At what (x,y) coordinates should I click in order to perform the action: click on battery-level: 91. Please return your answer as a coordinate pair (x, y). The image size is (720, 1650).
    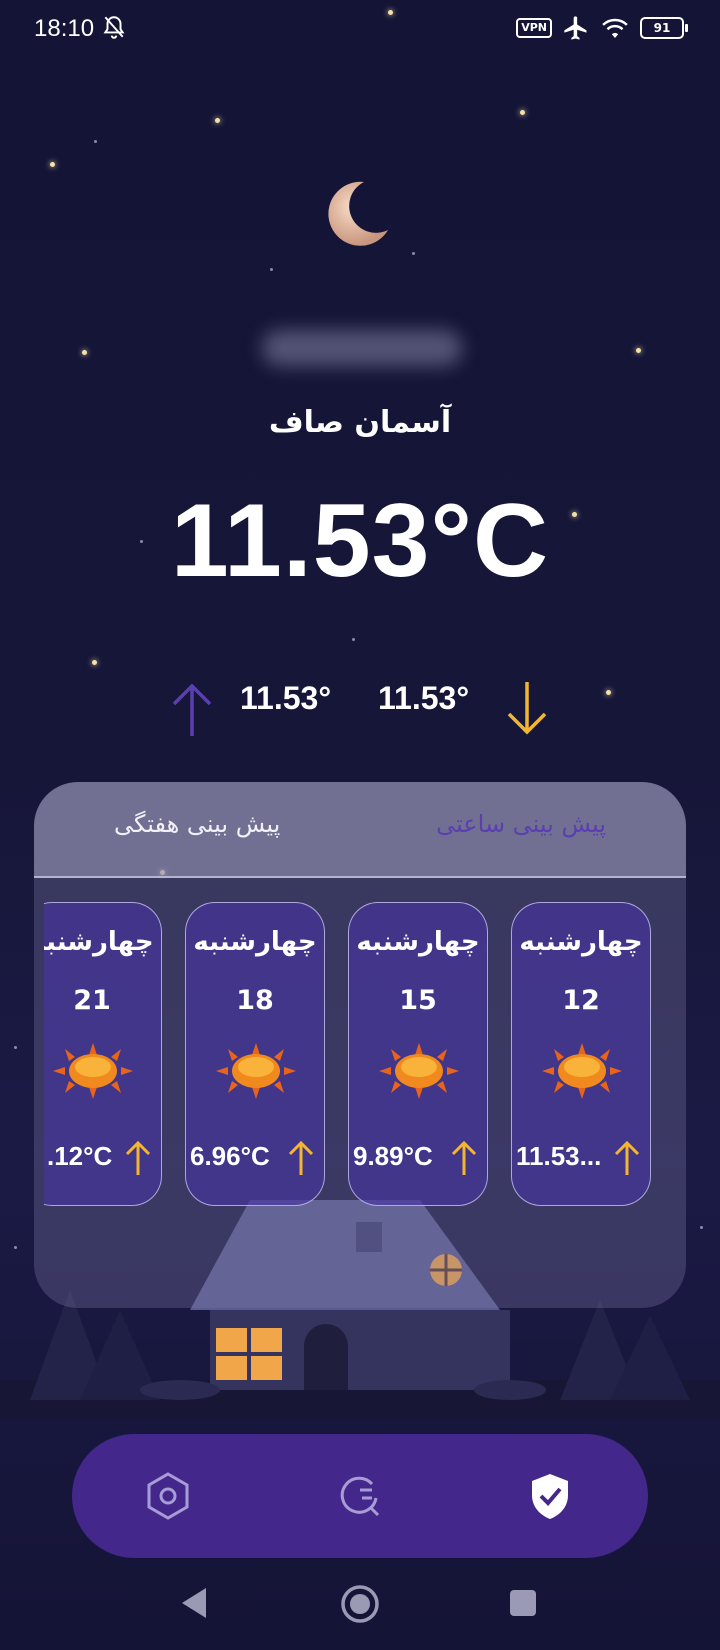
    Looking at the image, I should click on (662, 28).